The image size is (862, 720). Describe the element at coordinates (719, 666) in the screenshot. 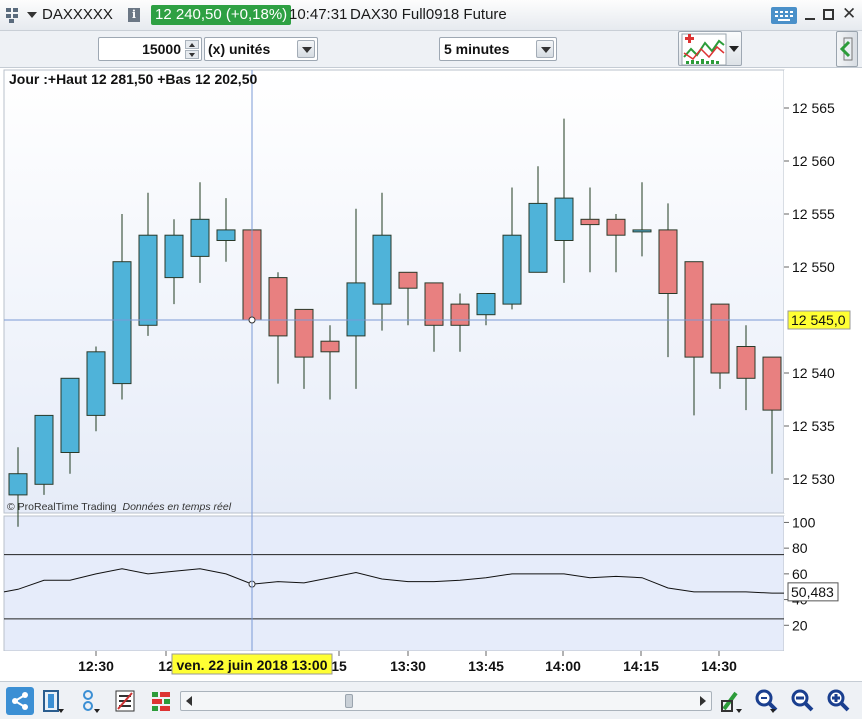

I see `time-tick-label: 14:30` at that location.